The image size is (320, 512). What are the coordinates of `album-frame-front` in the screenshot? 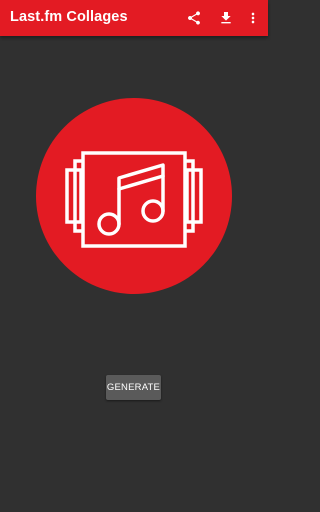 It's located at (134, 199).